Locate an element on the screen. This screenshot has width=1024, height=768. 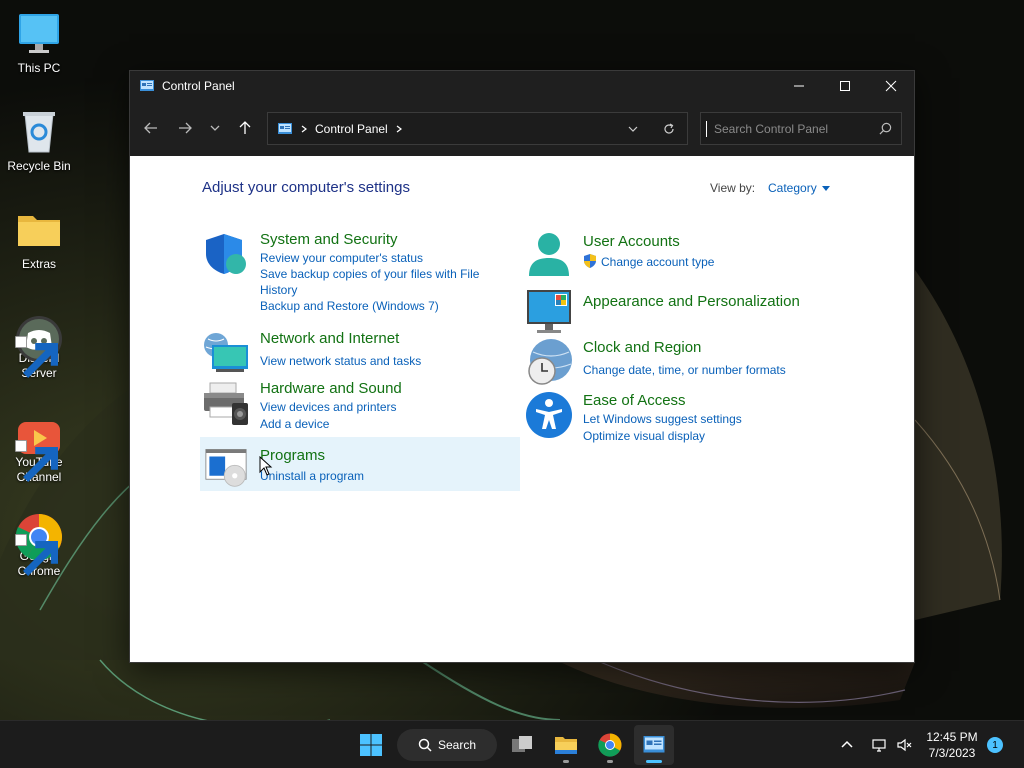
page-title: Adjust your computer's settings is located at coordinates (306, 187).